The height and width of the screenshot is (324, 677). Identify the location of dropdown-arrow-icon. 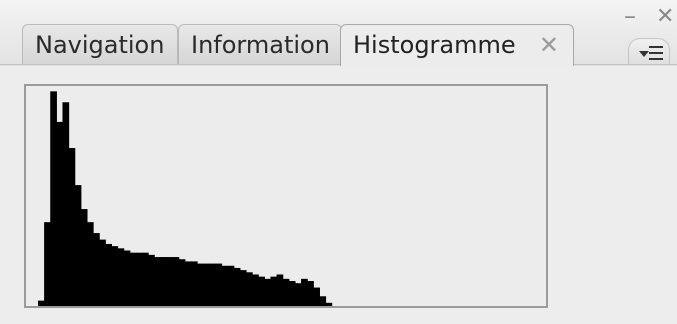
(644, 54).